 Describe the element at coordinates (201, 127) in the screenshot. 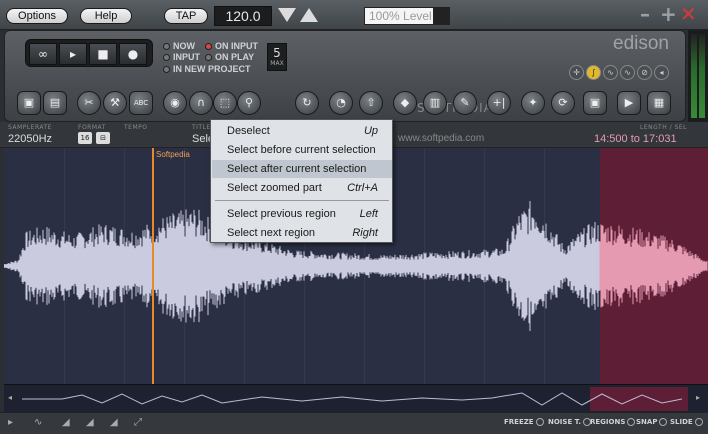

I see `title-label: TITLE` at that location.